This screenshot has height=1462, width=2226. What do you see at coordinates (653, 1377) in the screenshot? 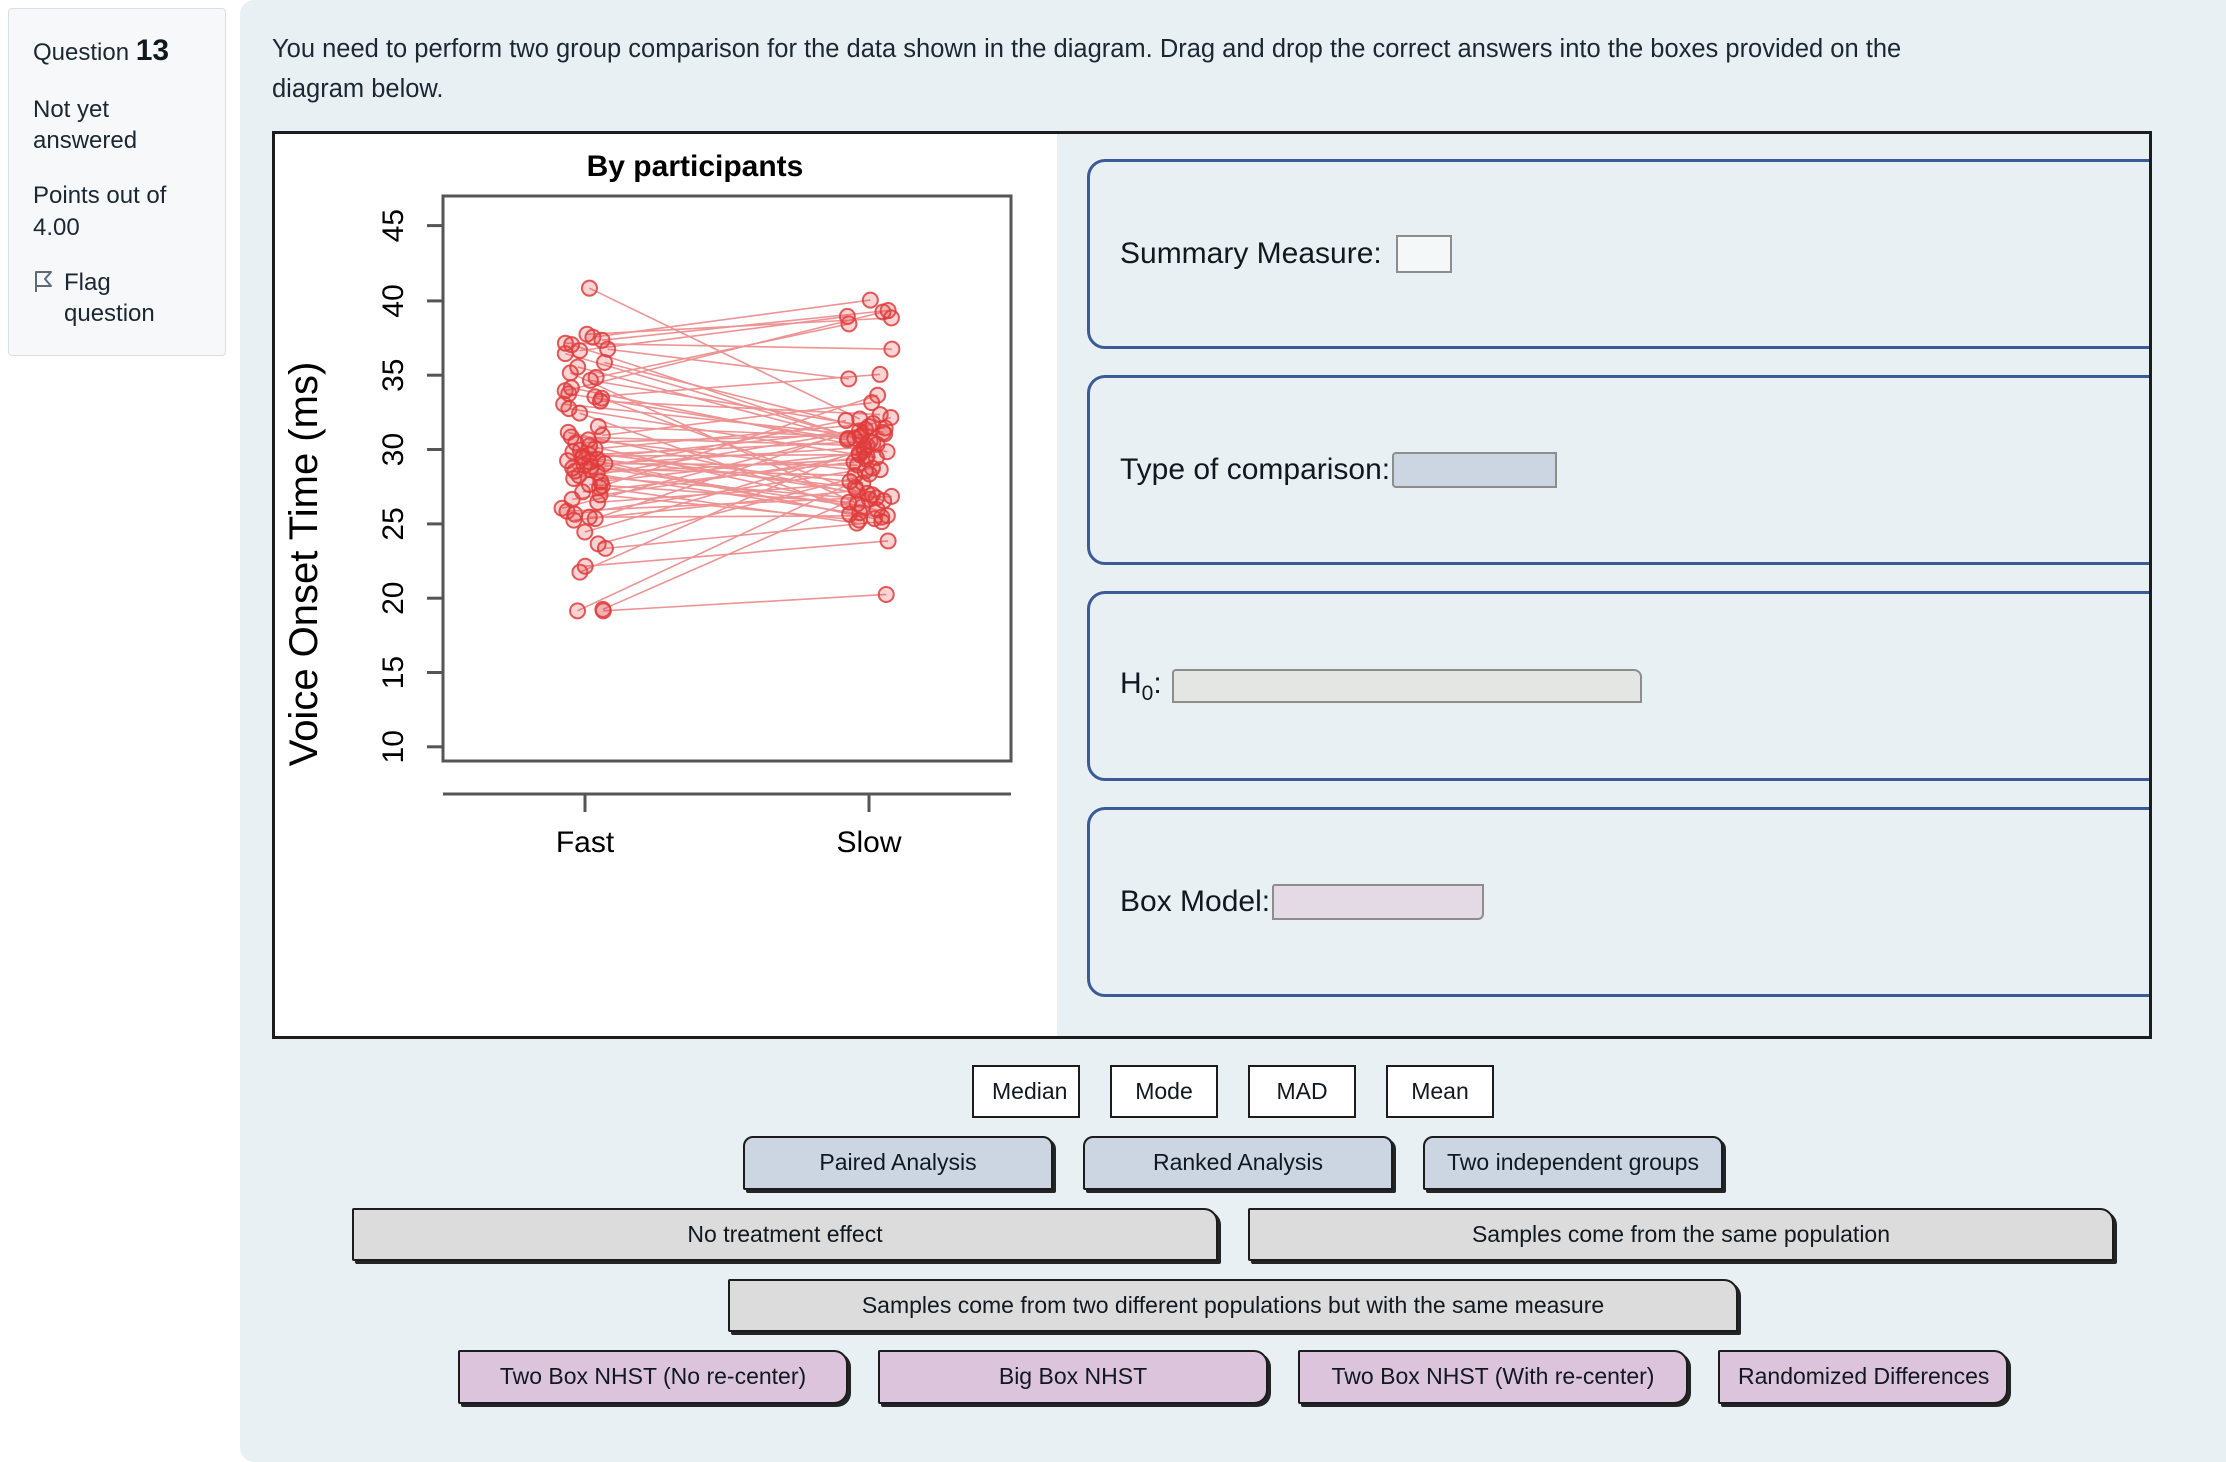
I see `chip-two-box-nhst-no-recenter: Two Box NHST (No re-center)` at bounding box center [653, 1377].